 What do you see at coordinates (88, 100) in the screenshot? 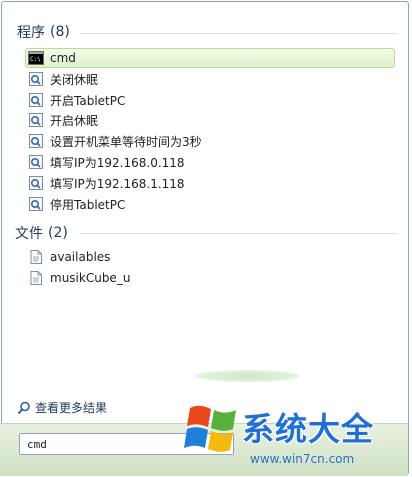
I see `program-item-label: 开启TabletPC` at bounding box center [88, 100].